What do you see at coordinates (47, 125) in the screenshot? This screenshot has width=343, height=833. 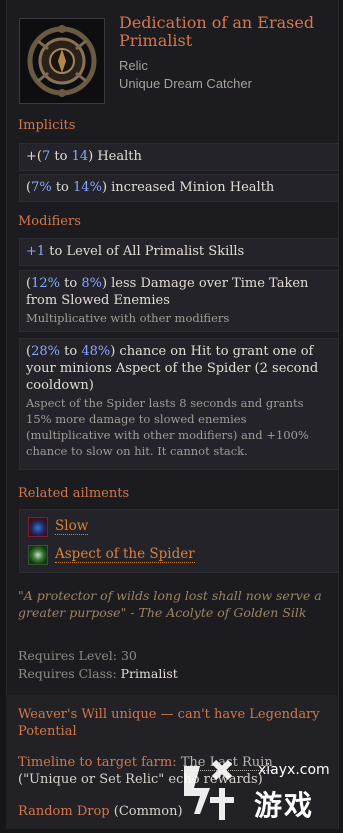 I see `implicits-heading: Implicits` at bounding box center [47, 125].